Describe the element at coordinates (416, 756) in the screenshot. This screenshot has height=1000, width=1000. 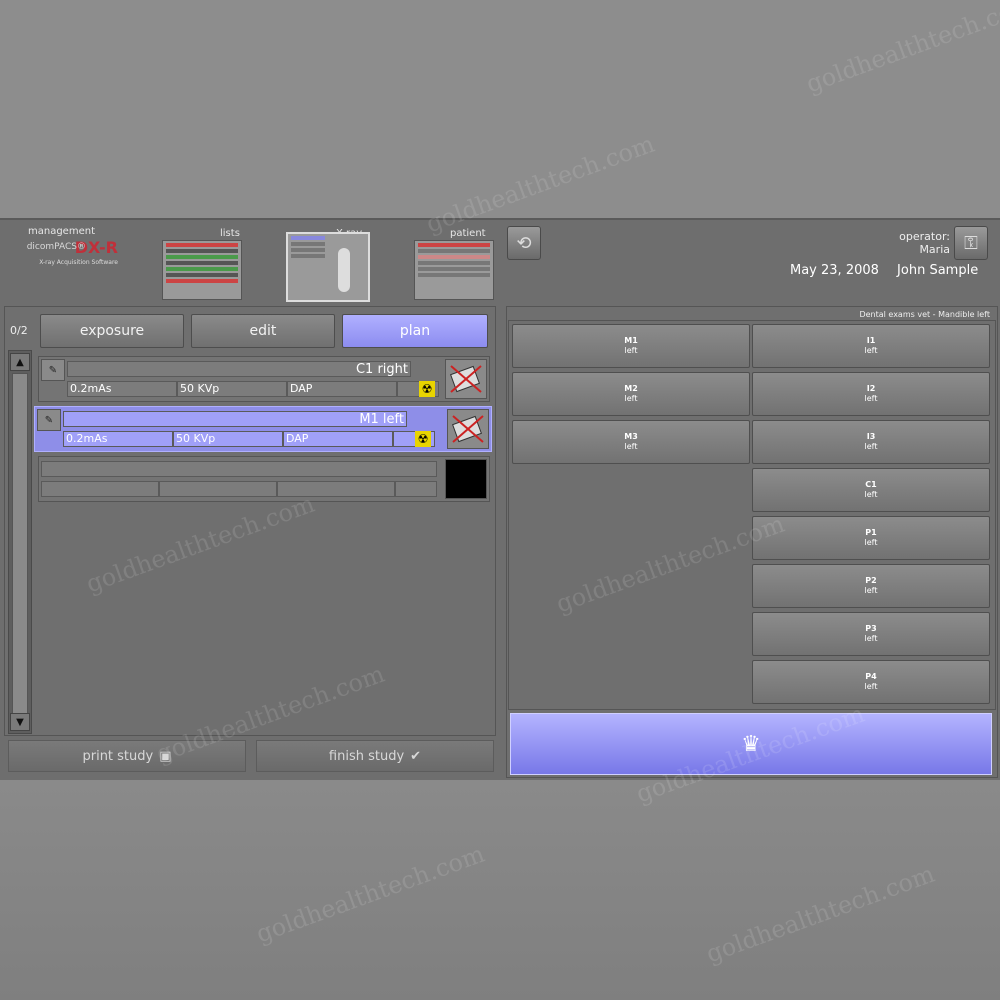
I see `checkmark-icon: ✔` at that location.